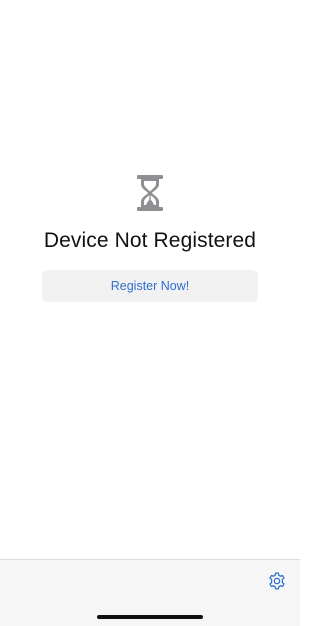  Describe the element at coordinates (150, 286) in the screenshot. I see `register-now-button: Register Now!` at that location.